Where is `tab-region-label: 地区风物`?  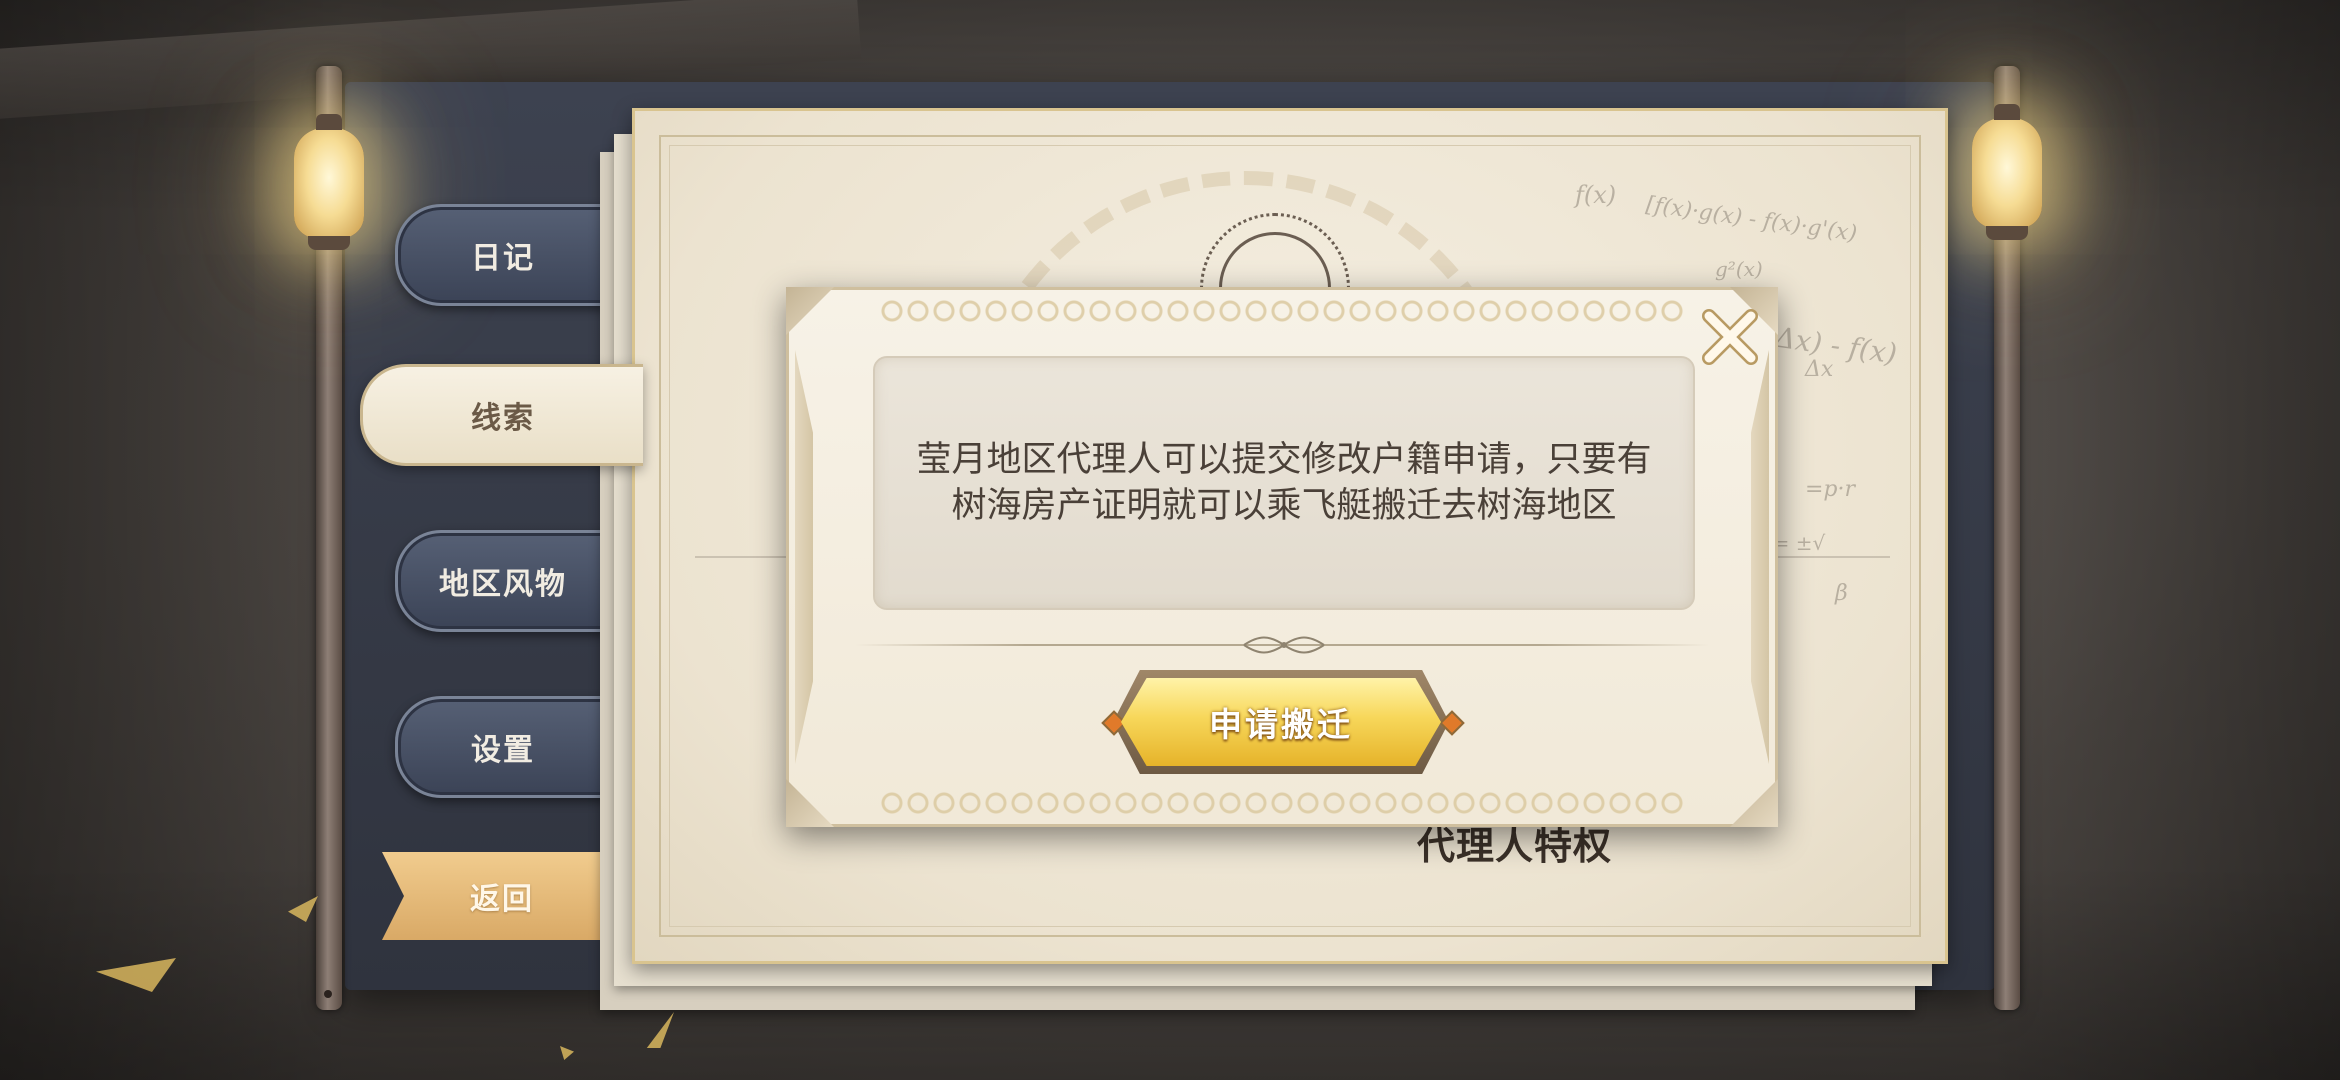 tab-region-label: 地区风物 is located at coordinates (503, 584).